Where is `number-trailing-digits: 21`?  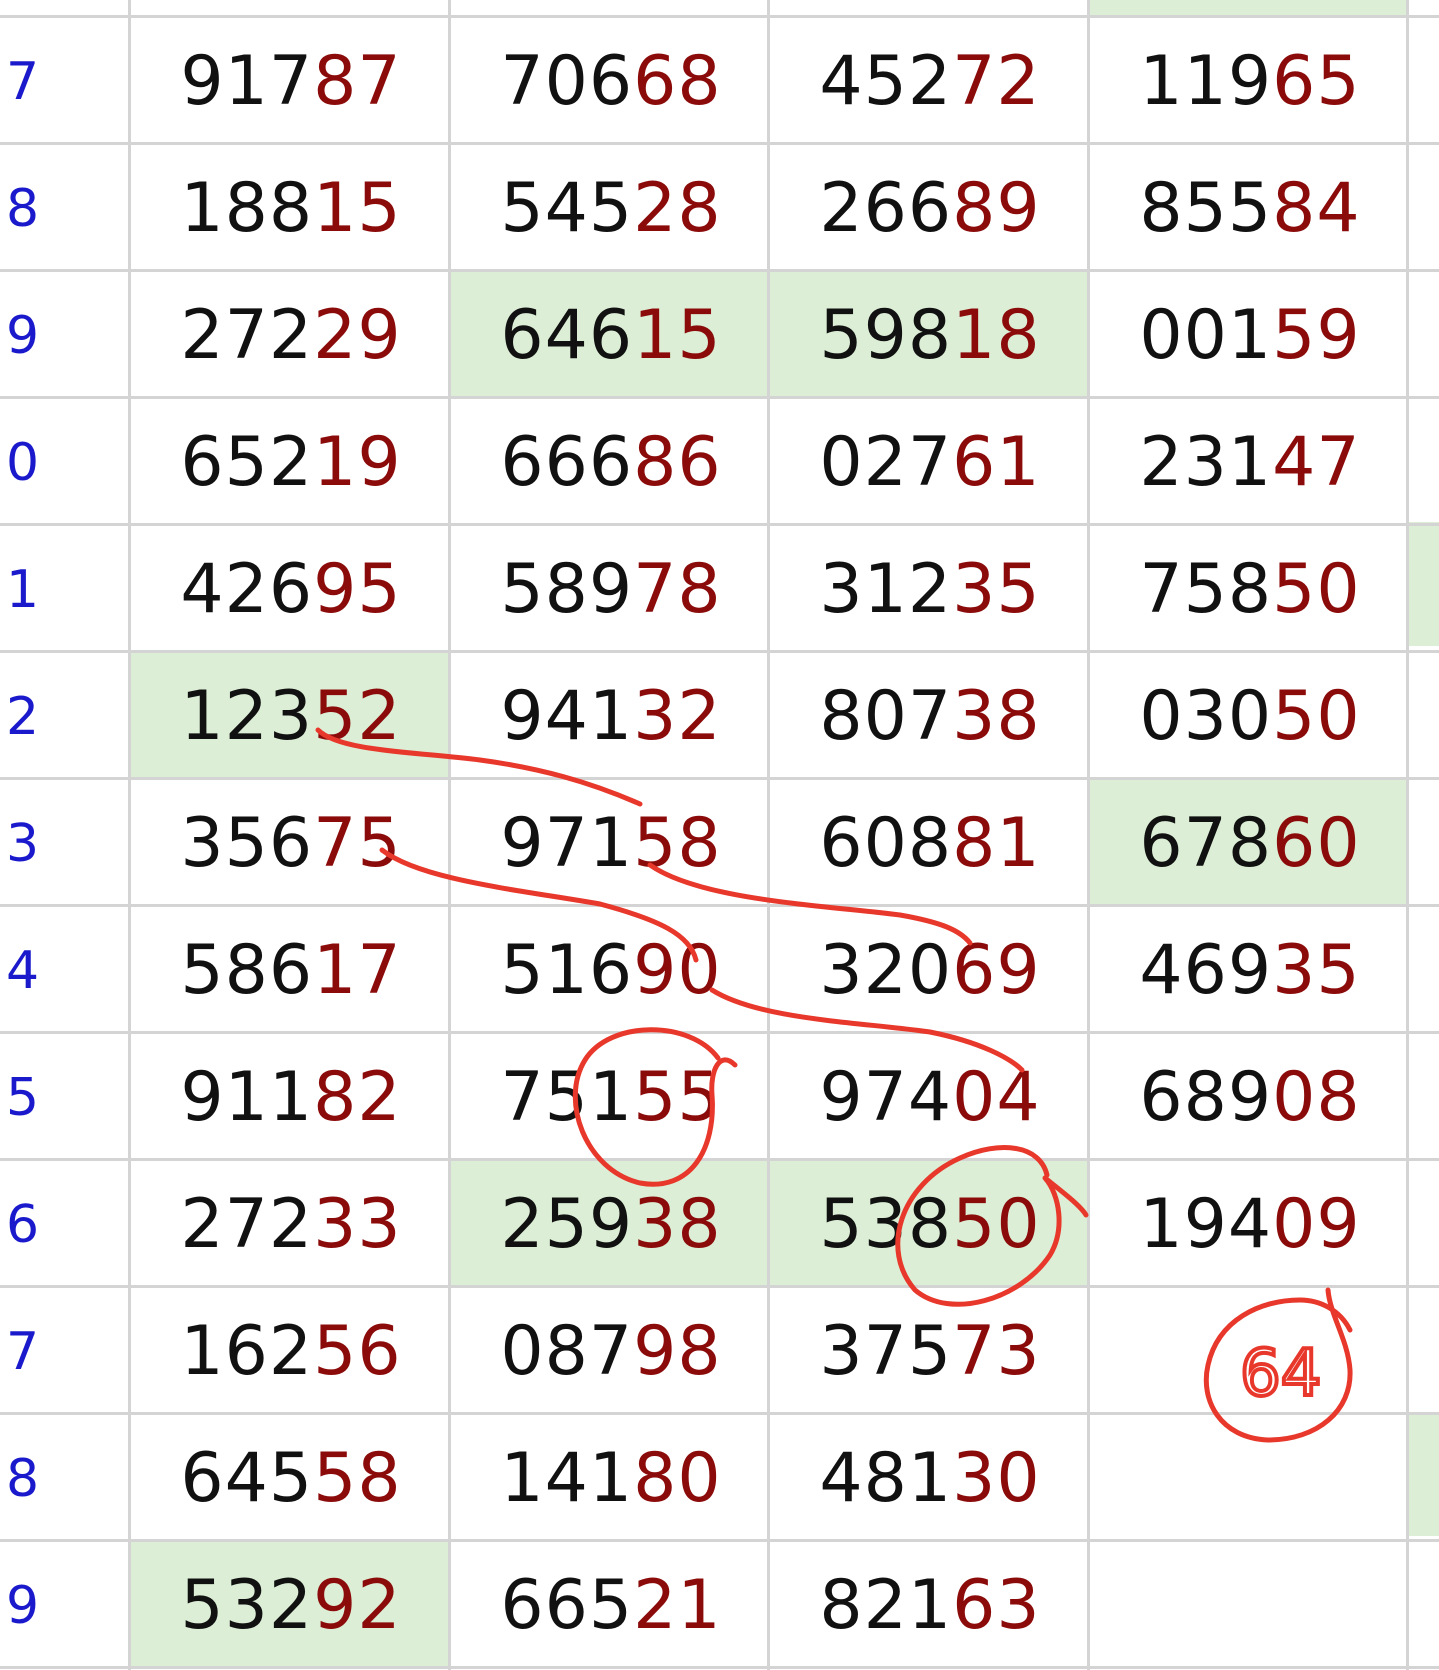
number-trailing-digits: 21 is located at coordinates (677, 1605).